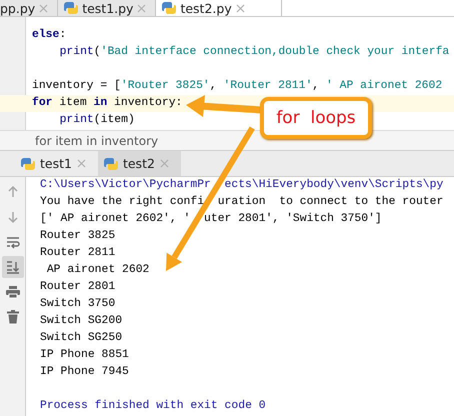 This screenshot has width=454, height=416. Describe the element at coordinates (293, 219) in the screenshot. I see `console-text: uter 2801', 'Switch 3750']` at that location.